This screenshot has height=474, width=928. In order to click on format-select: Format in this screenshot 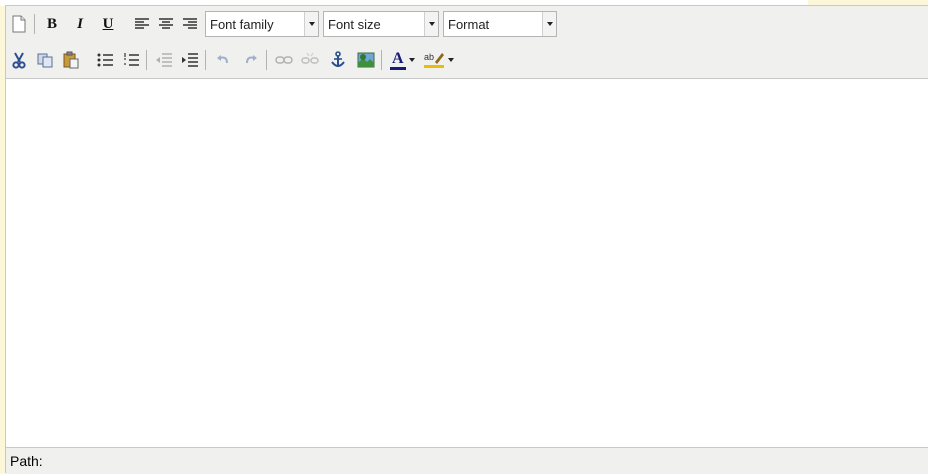, I will do `click(500, 24)`.